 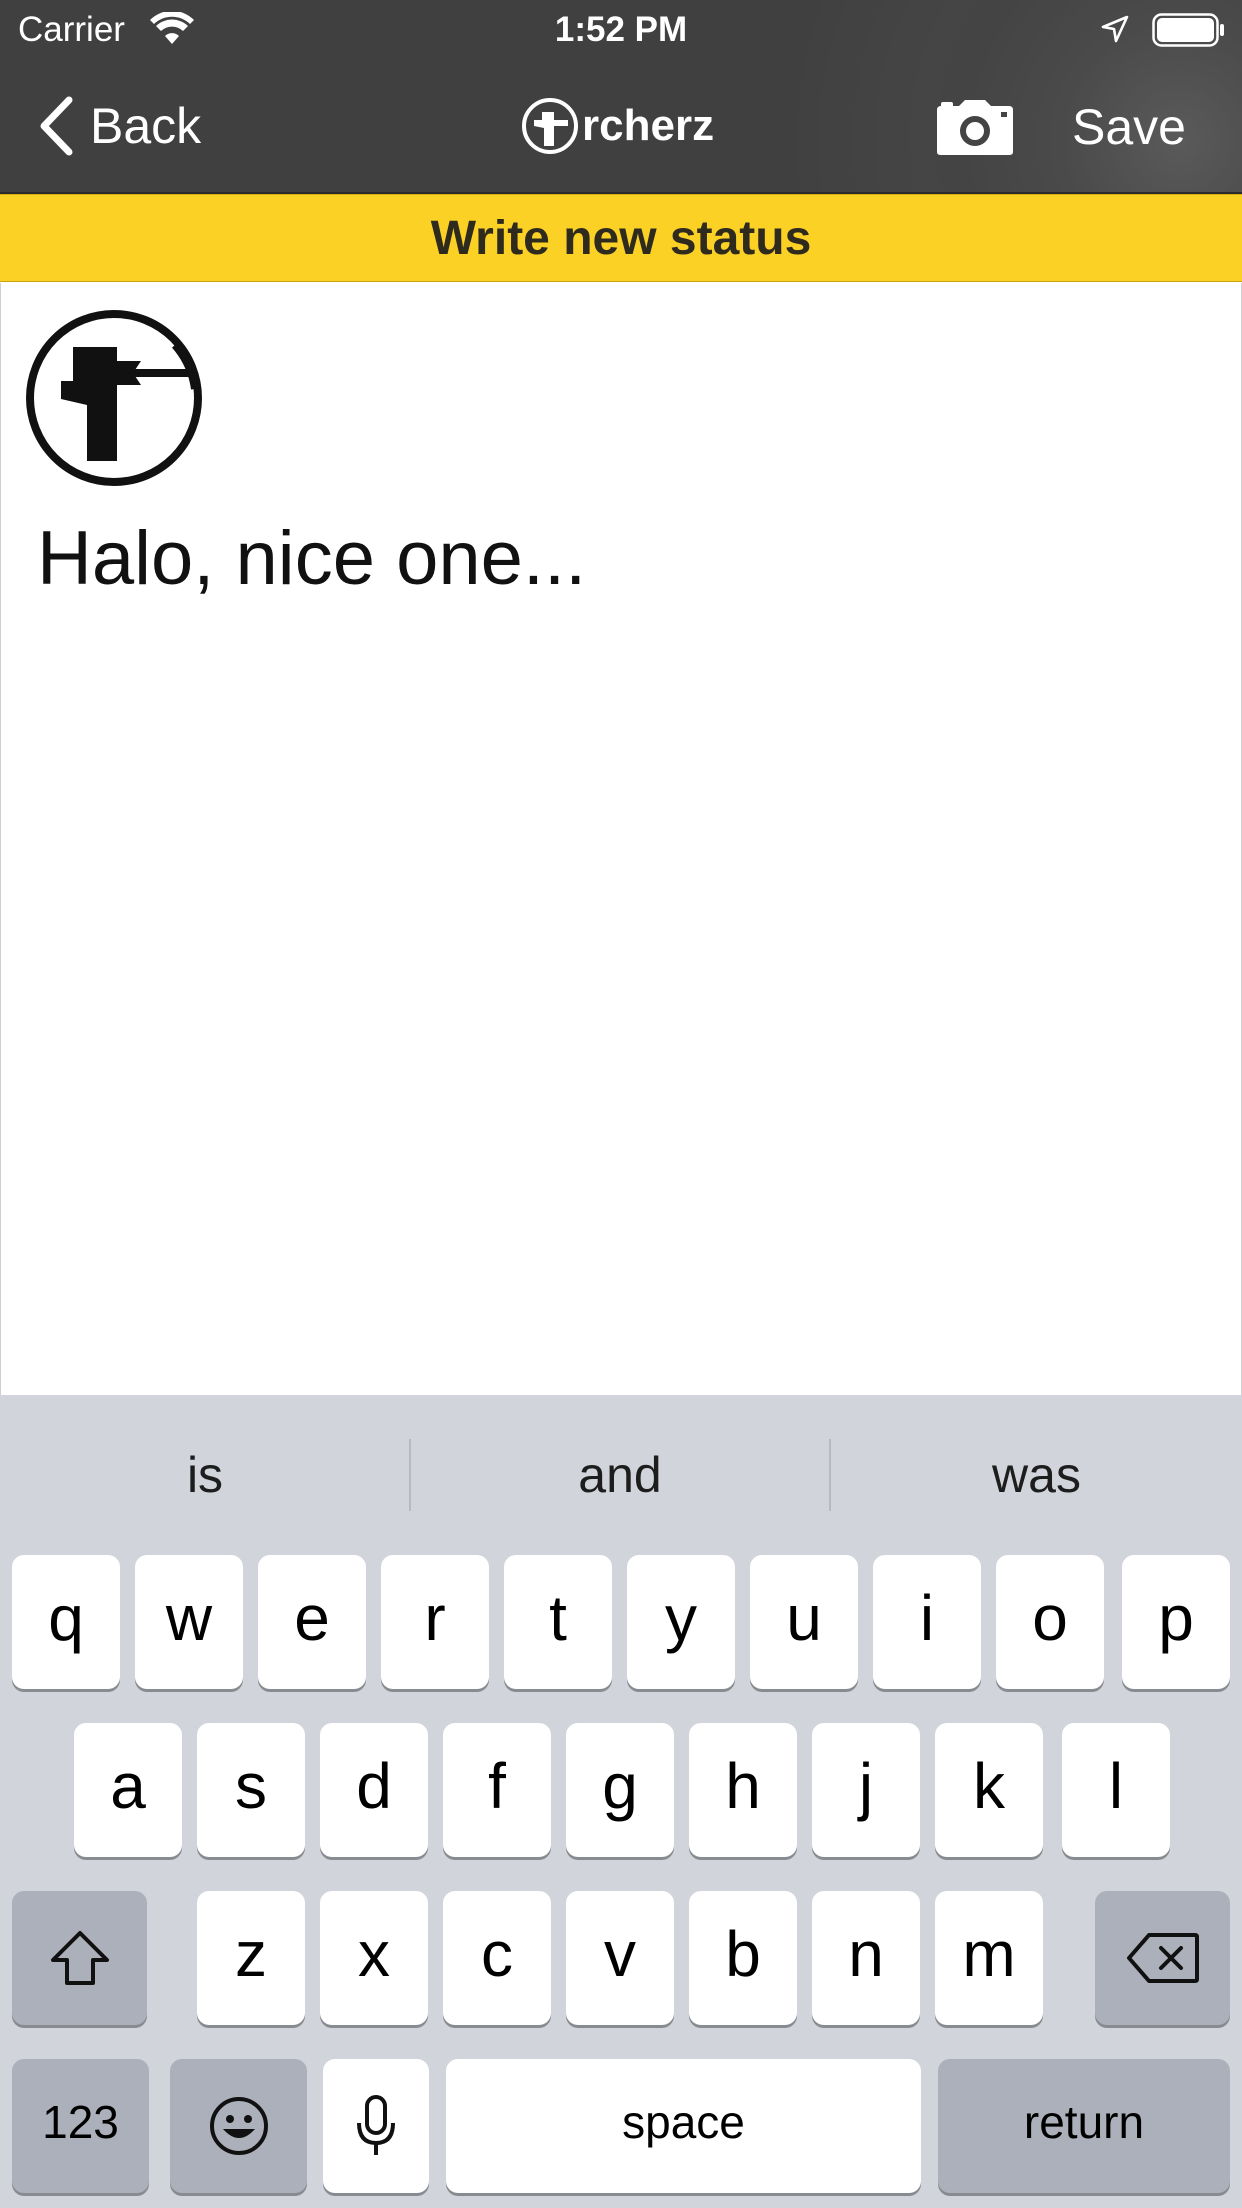 What do you see at coordinates (558, 1622) in the screenshot?
I see `key-t: t` at bounding box center [558, 1622].